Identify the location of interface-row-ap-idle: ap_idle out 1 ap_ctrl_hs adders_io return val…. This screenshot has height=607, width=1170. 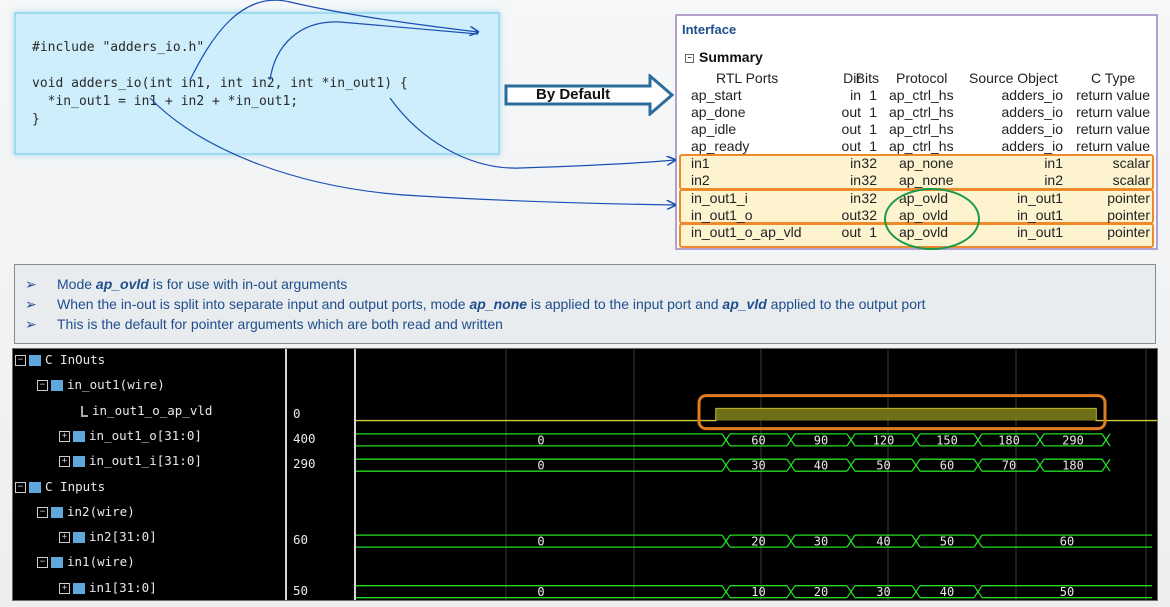
(916, 129).